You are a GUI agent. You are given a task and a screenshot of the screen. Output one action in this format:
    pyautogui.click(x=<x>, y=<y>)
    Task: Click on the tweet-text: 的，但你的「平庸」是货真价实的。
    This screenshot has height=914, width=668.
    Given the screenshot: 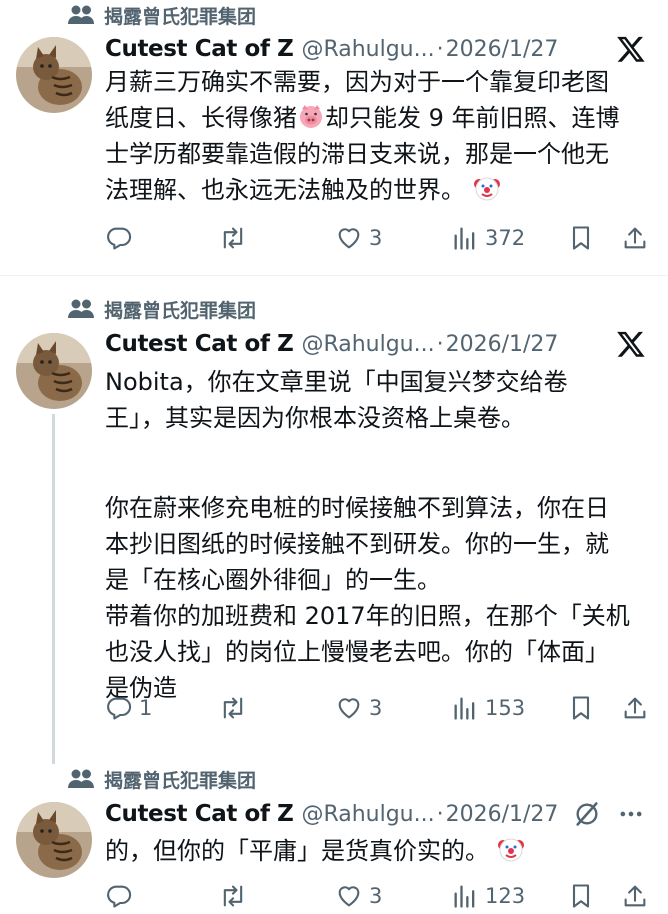 What is the action you would take?
    pyautogui.click(x=379, y=851)
    